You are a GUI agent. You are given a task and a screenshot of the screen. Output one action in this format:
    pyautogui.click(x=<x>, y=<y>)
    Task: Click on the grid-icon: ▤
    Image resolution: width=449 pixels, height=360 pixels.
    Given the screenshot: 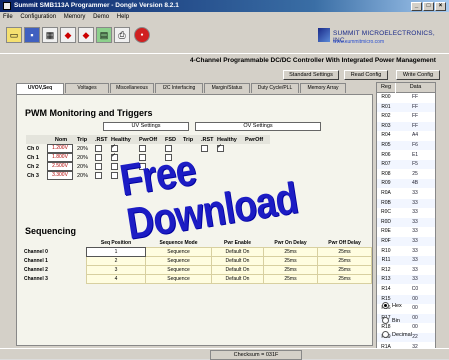 What is the action you would take?
    pyautogui.click(x=104, y=35)
    